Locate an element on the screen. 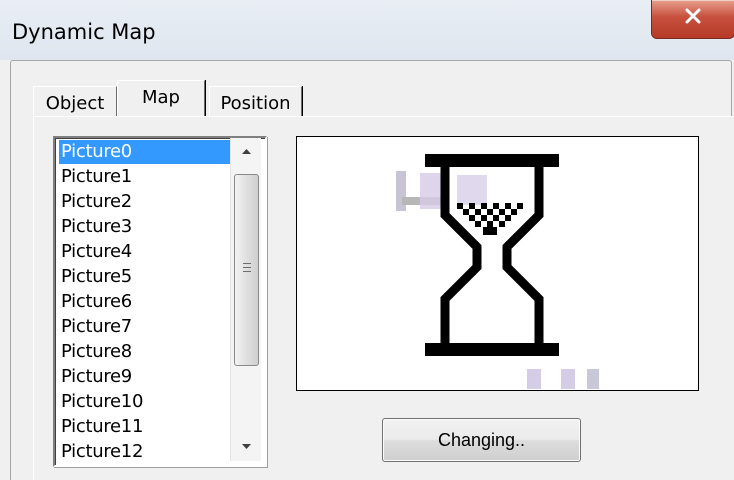 This screenshot has height=480, width=734. list-item: Picture10 is located at coordinates (146, 402).